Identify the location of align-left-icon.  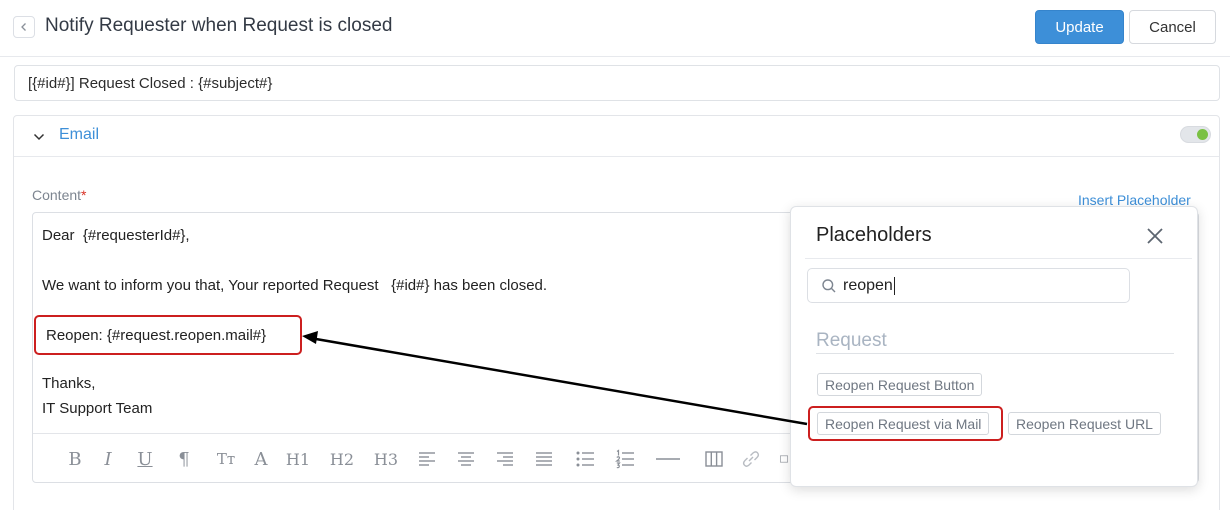
(427, 459).